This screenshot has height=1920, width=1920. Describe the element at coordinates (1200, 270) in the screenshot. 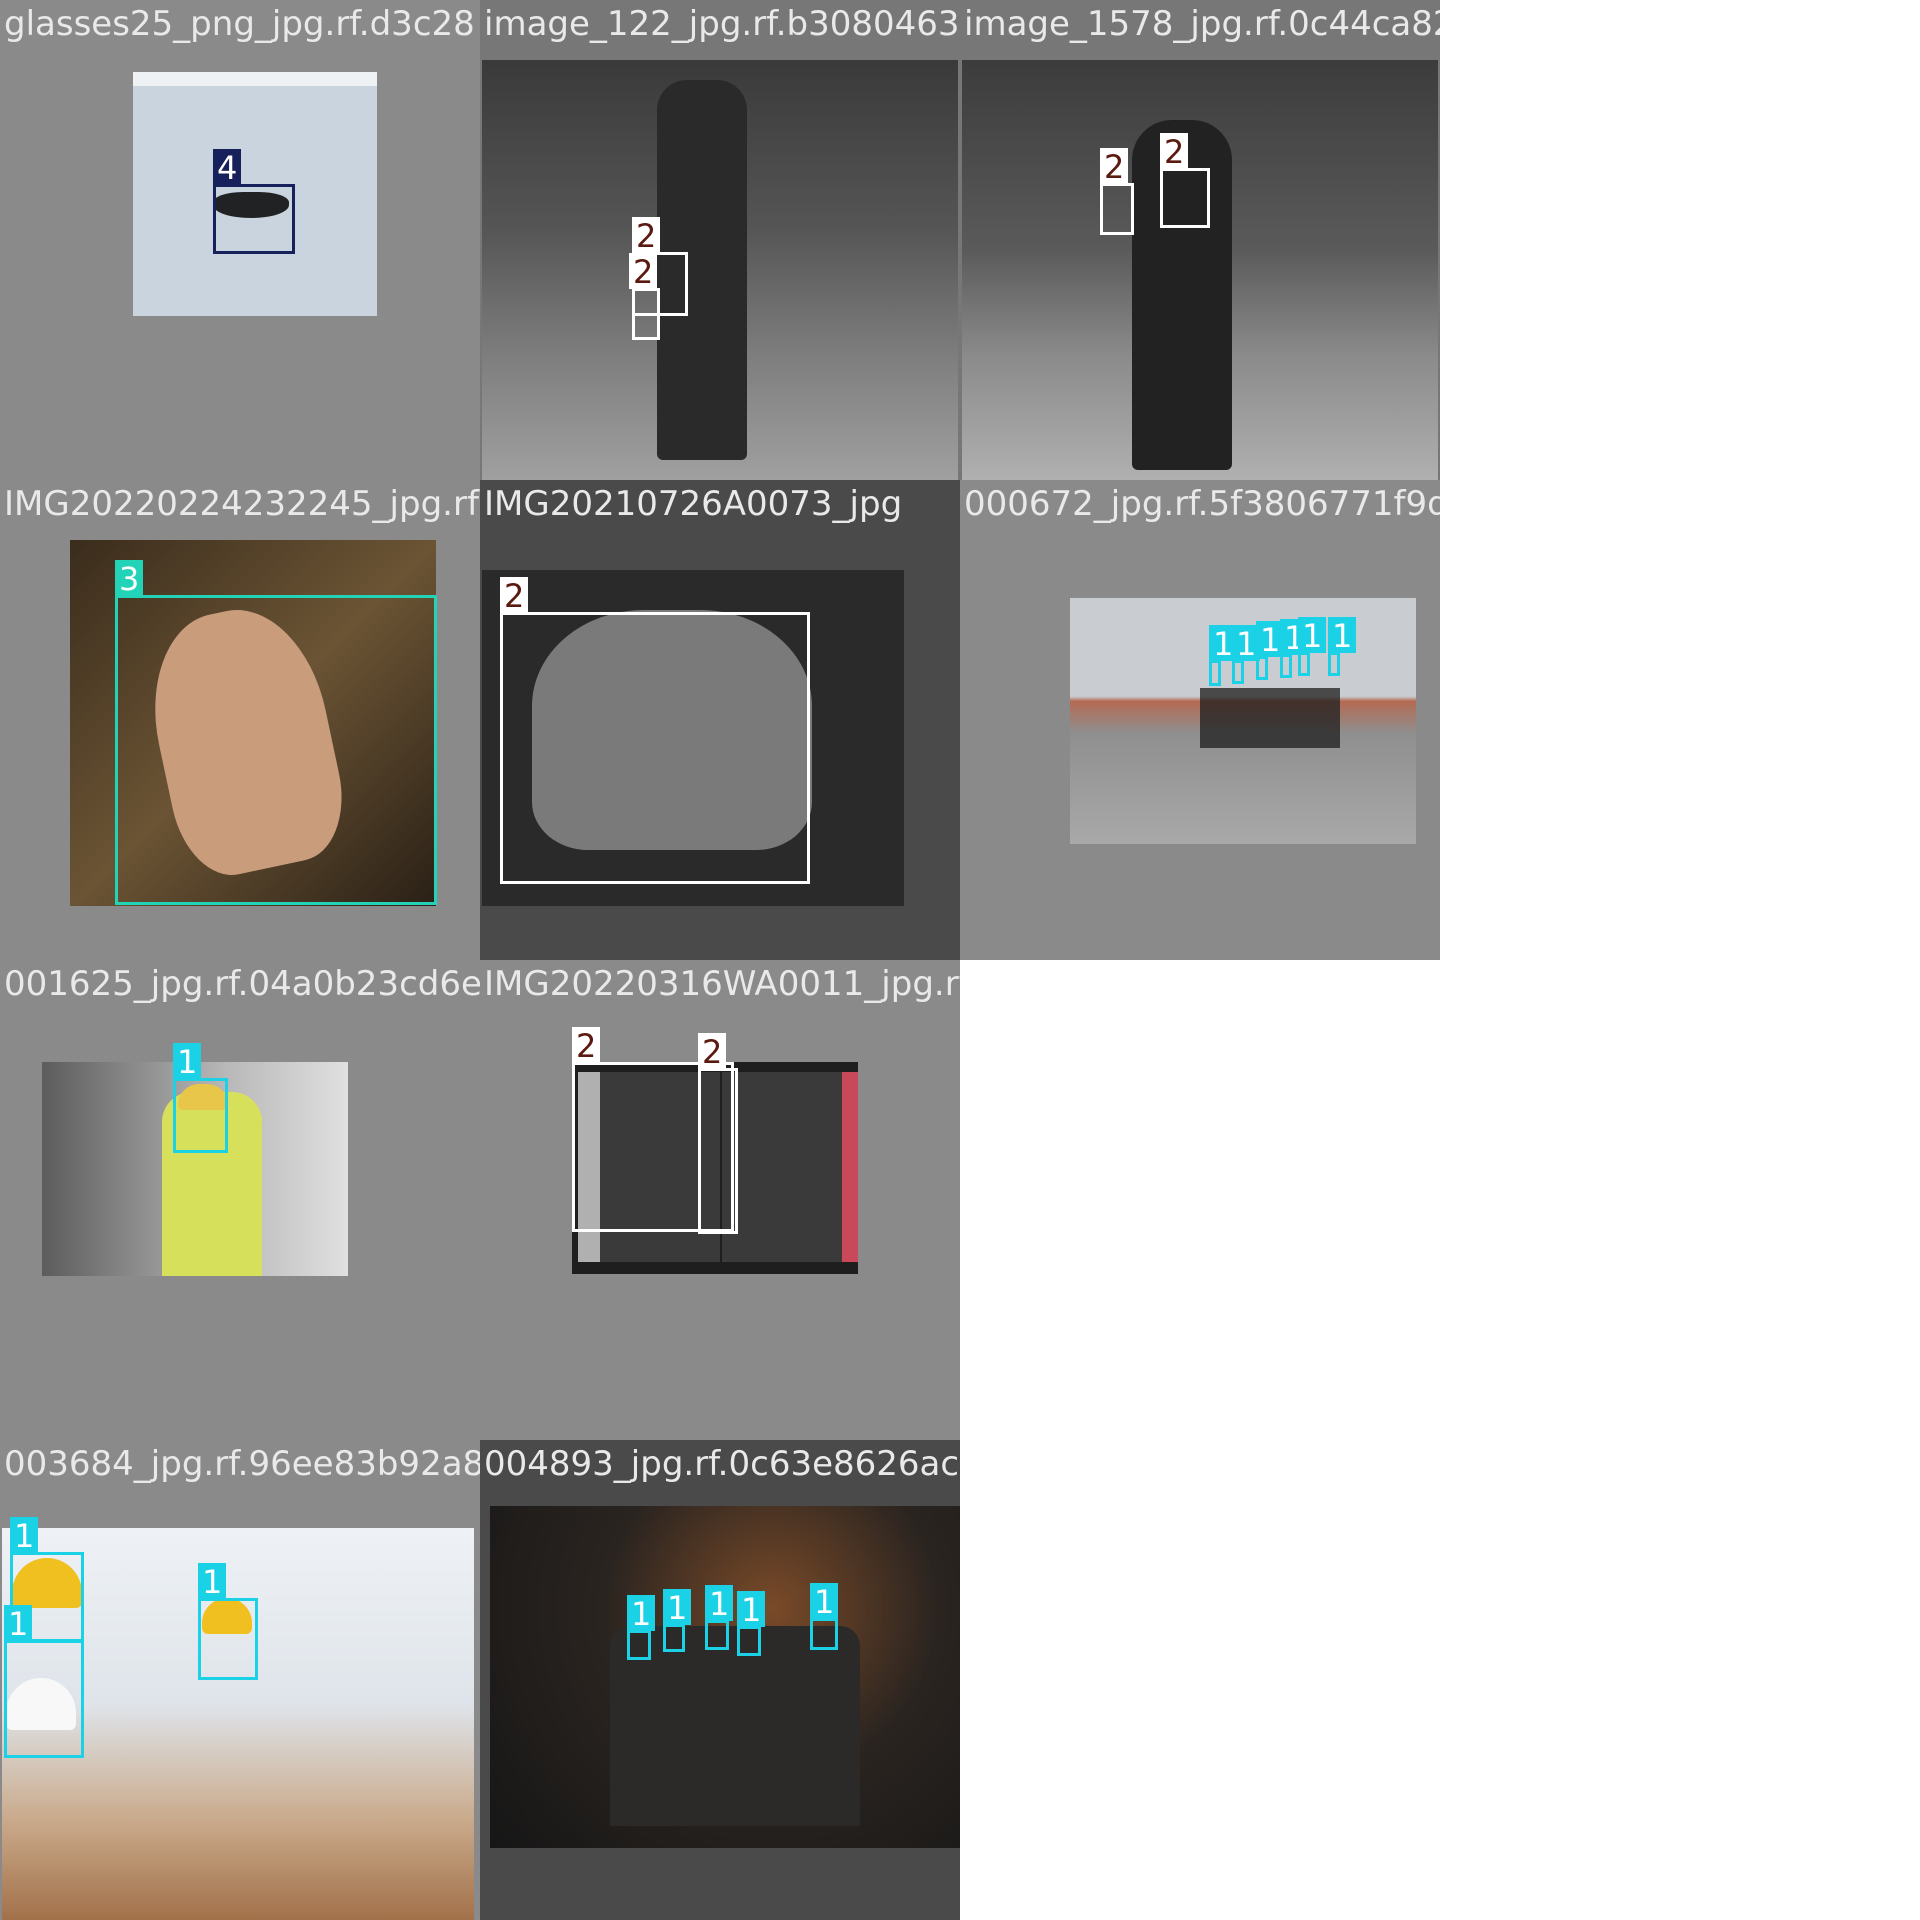

I see `photo-worker-helmet` at that location.